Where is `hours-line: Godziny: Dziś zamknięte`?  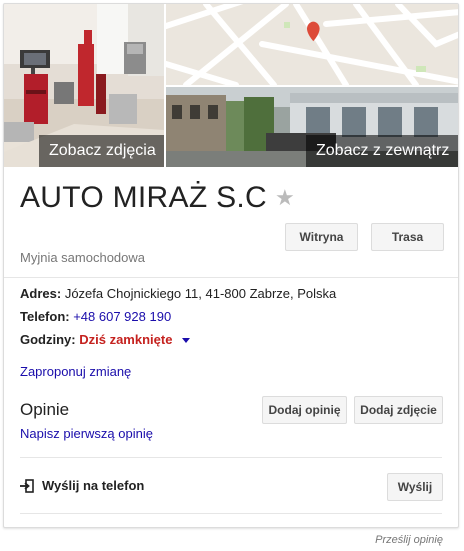
hours-line: Godziny: Dziś zamknięte is located at coordinates (105, 339).